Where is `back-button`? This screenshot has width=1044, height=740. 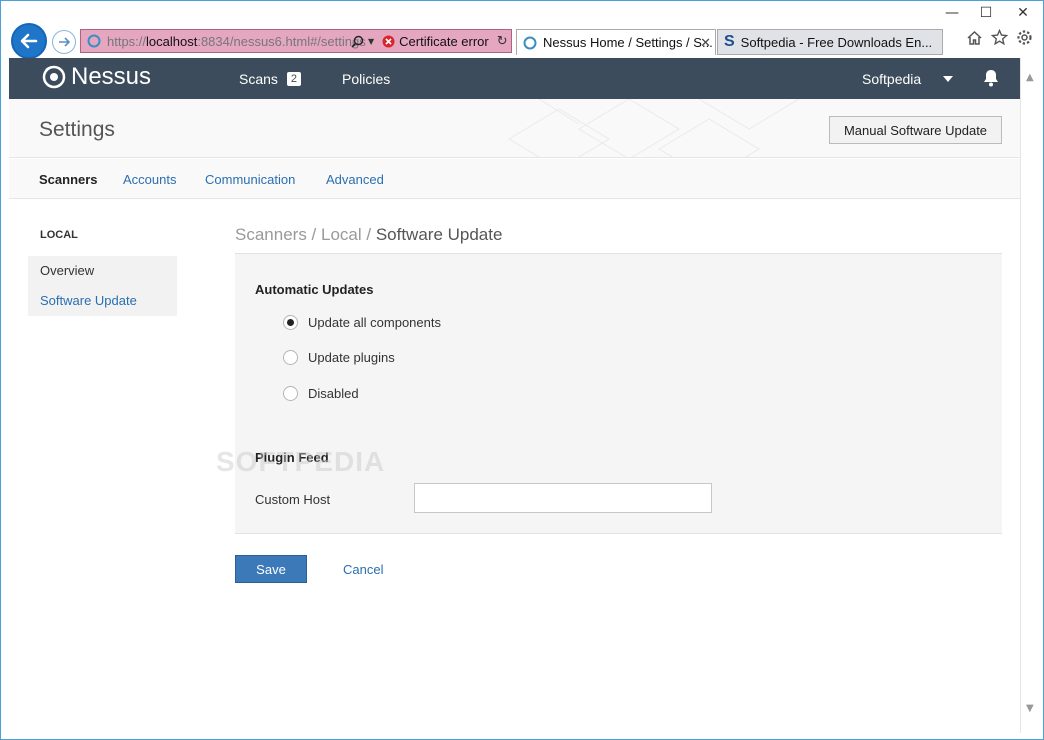
back-button is located at coordinates (29, 41).